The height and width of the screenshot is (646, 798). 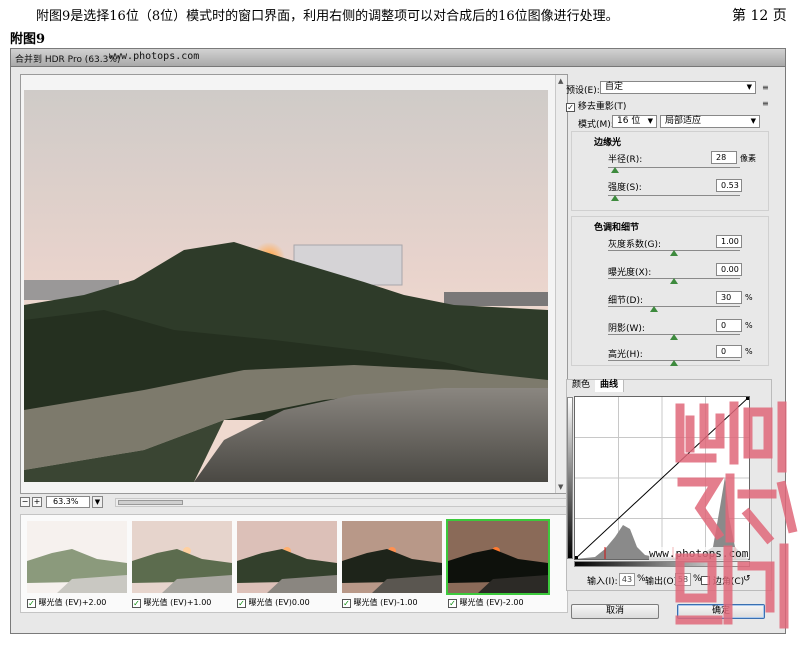 I want to click on edge-glow-group: 边缘光 半径(R): 28 像素 强度(S): 0.53, so click(x=670, y=171).